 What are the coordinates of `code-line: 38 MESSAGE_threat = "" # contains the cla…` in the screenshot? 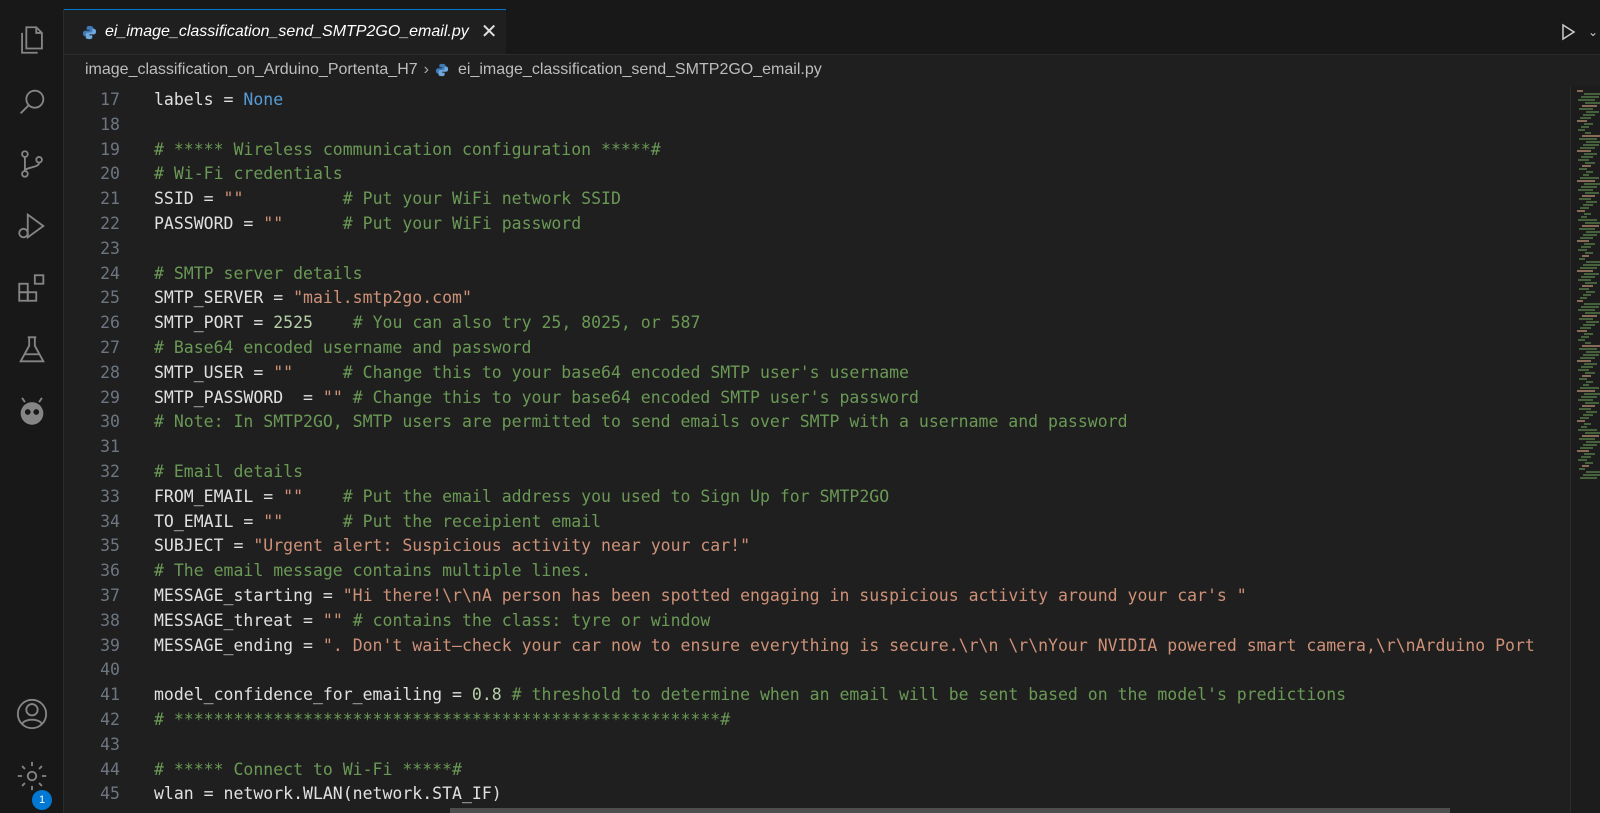 It's located at (817, 620).